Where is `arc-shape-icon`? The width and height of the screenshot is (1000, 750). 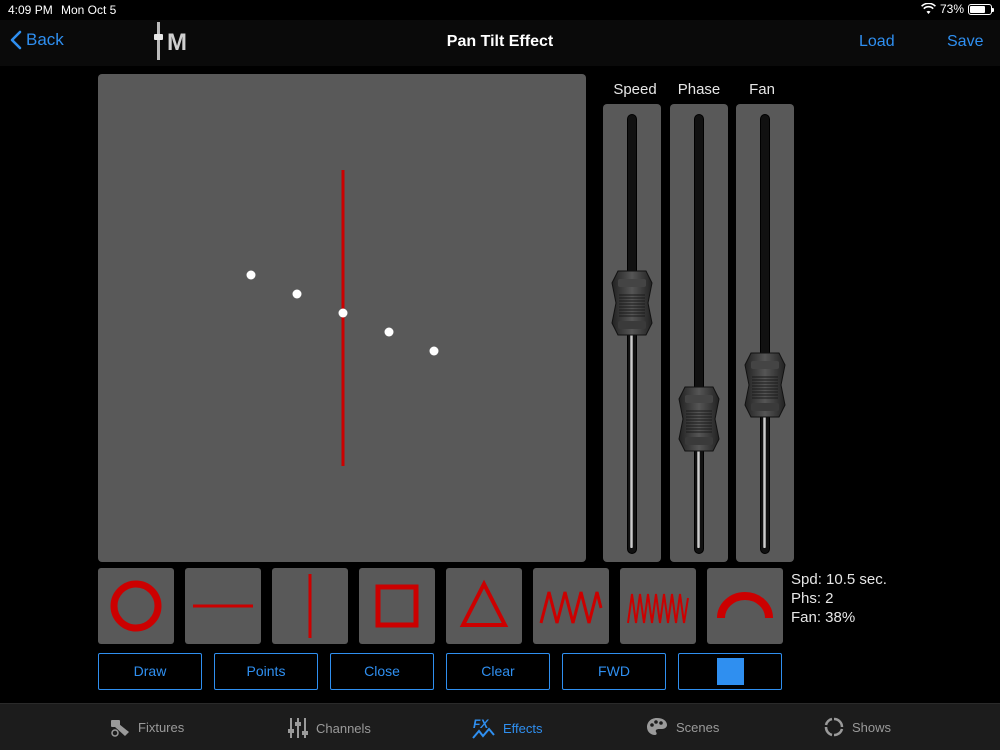
arc-shape-icon is located at coordinates (745, 605).